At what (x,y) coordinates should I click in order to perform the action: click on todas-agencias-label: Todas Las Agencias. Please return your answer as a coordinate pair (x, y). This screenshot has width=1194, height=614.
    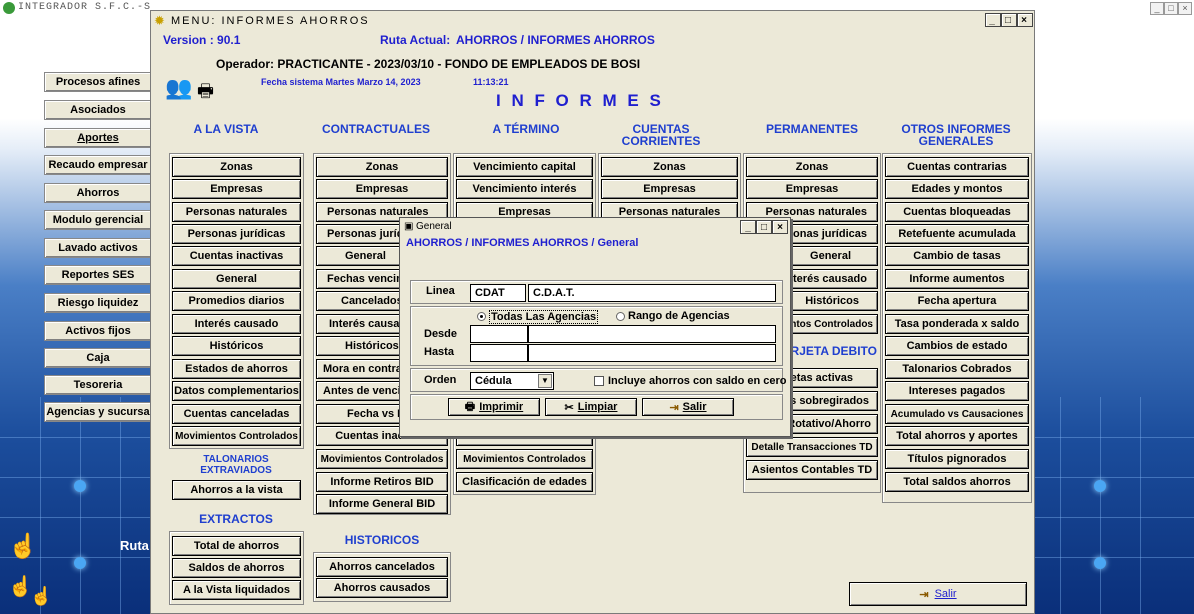
    Looking at the image, I should click on (544, 317).